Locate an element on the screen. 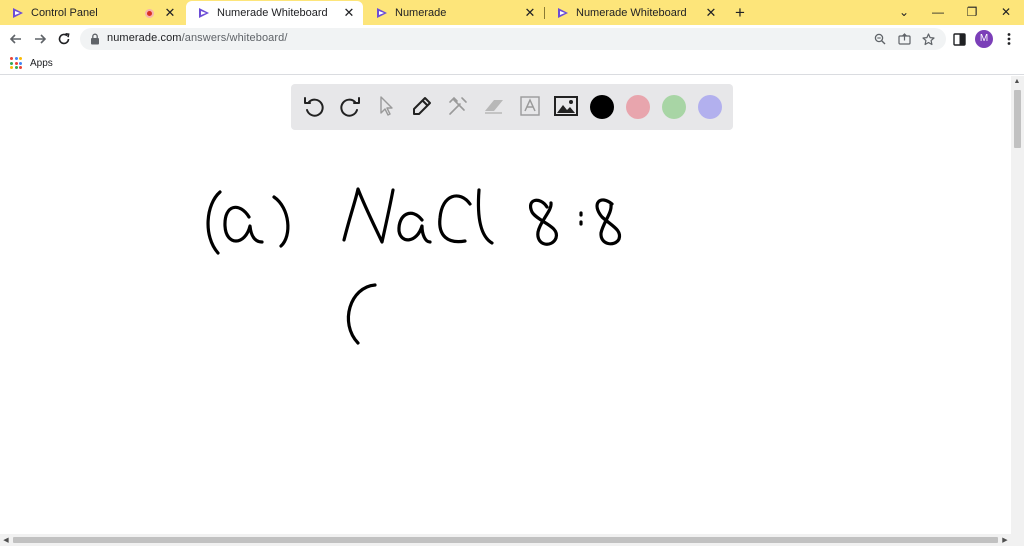 This screenshot has height=546, width=1024. scroll-right-arrow-icon: ▶ is located at coordinates (1005, 540).